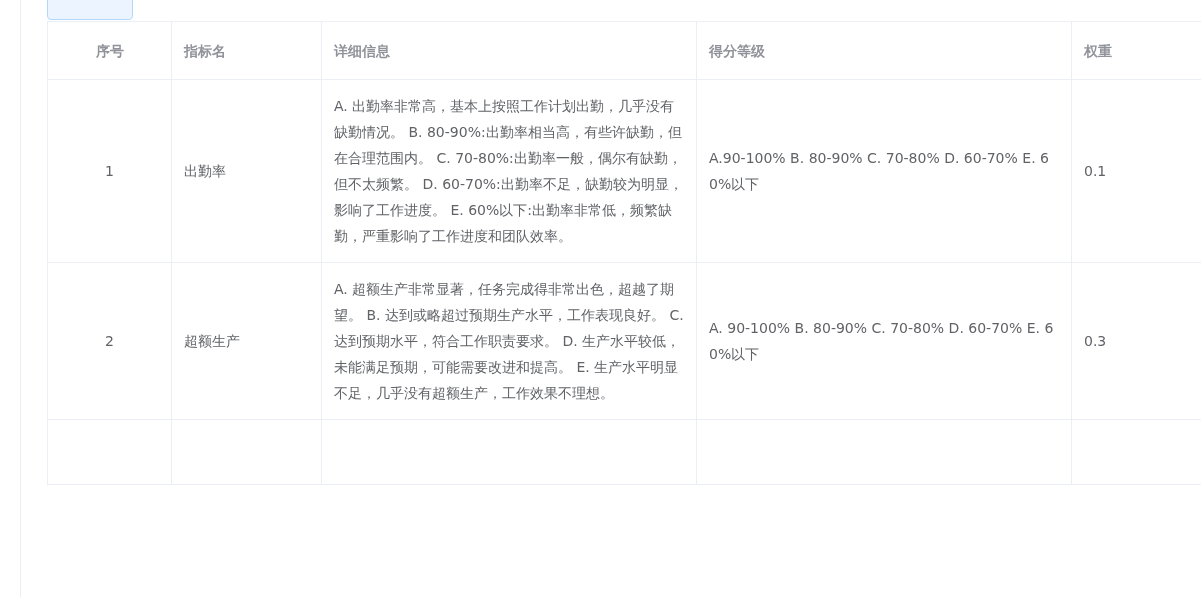 The image size is (1201, 597). I want to click on table-cell: A.90-100% B. 80-90% C. 70-80% D. 60-70% E. 60%以下, so click(884, 171).